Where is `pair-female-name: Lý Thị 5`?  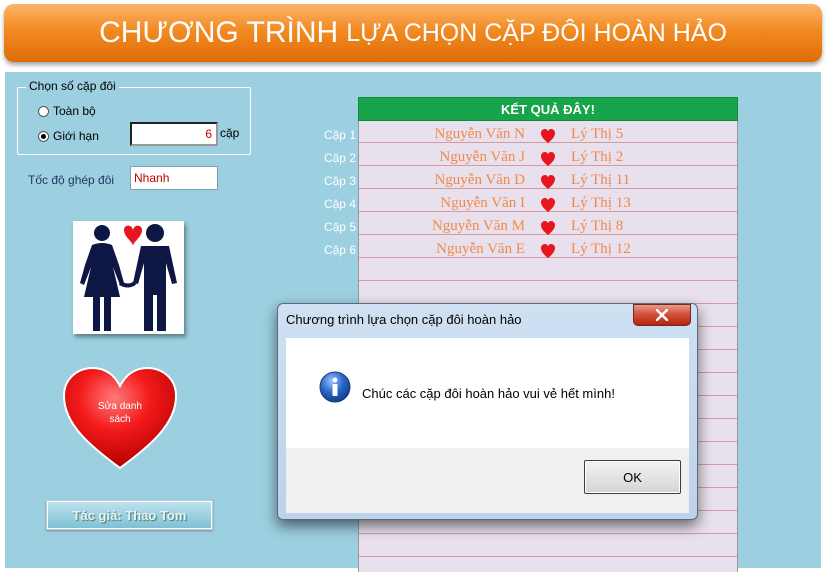
pair-female-name: Lý Thị 5 is located at coordinates (597, 134).